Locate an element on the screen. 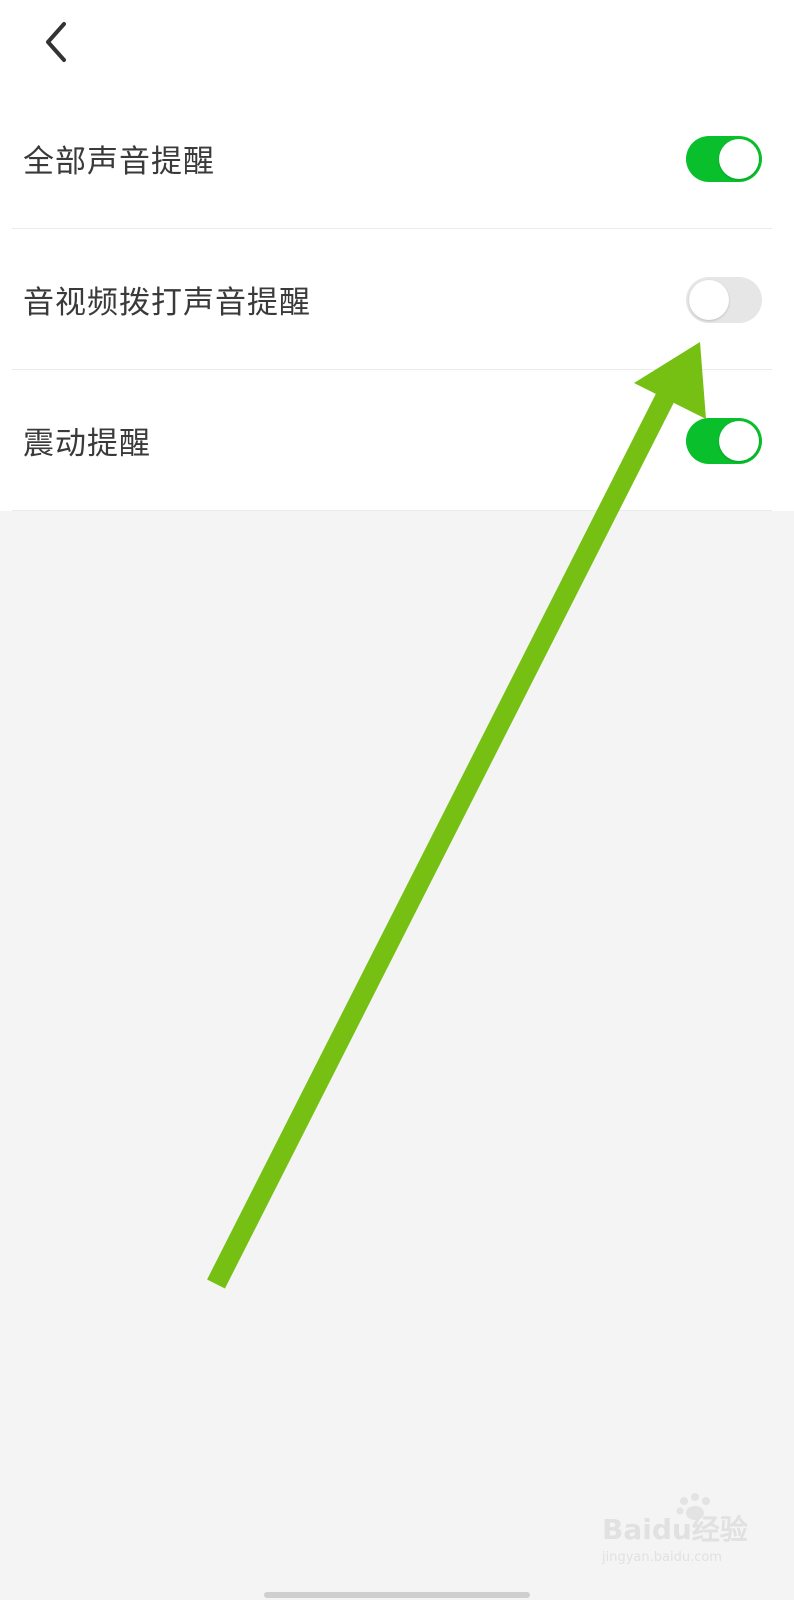  toggle-call-sound is located at coordinates (724, 299).